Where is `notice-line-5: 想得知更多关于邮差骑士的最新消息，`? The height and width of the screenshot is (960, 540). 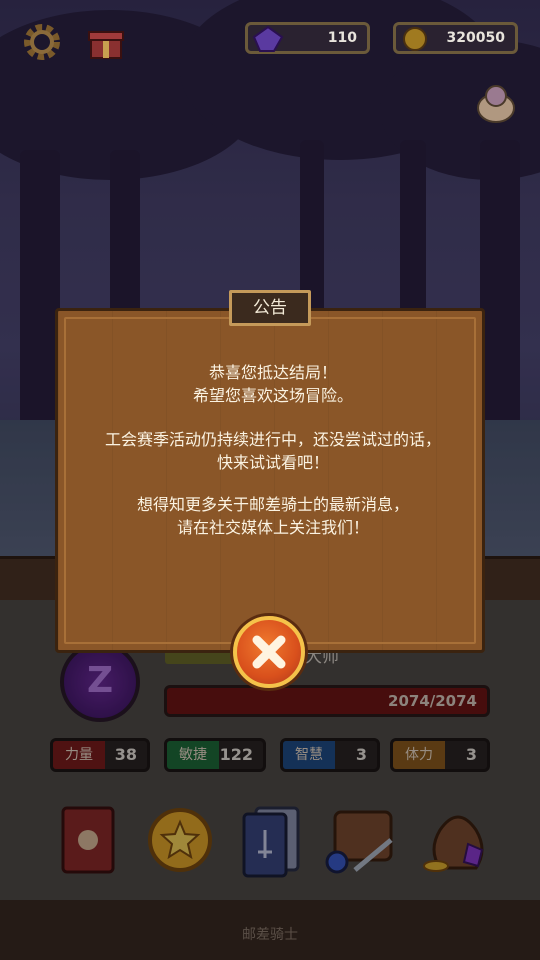 notice-line-5: 想得知更多关于邮差骑士的最新消息， is located at coordinates (272, 504).